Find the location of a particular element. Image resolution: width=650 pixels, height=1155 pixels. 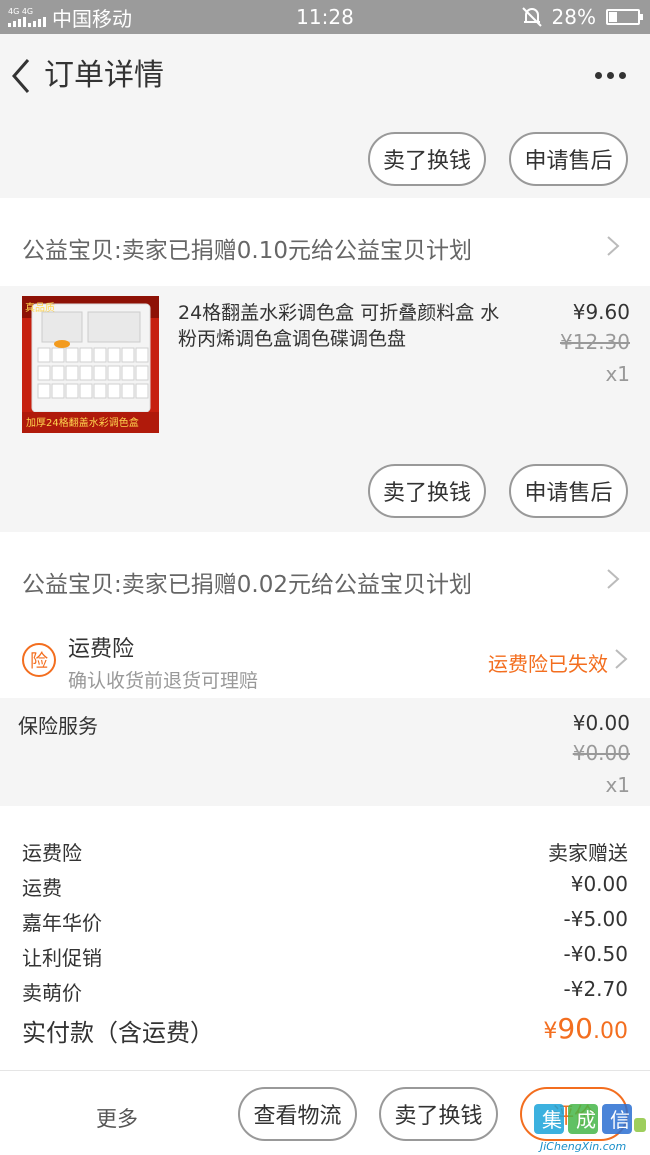

svg-text: 信 is located at coordinates (620, 1120).